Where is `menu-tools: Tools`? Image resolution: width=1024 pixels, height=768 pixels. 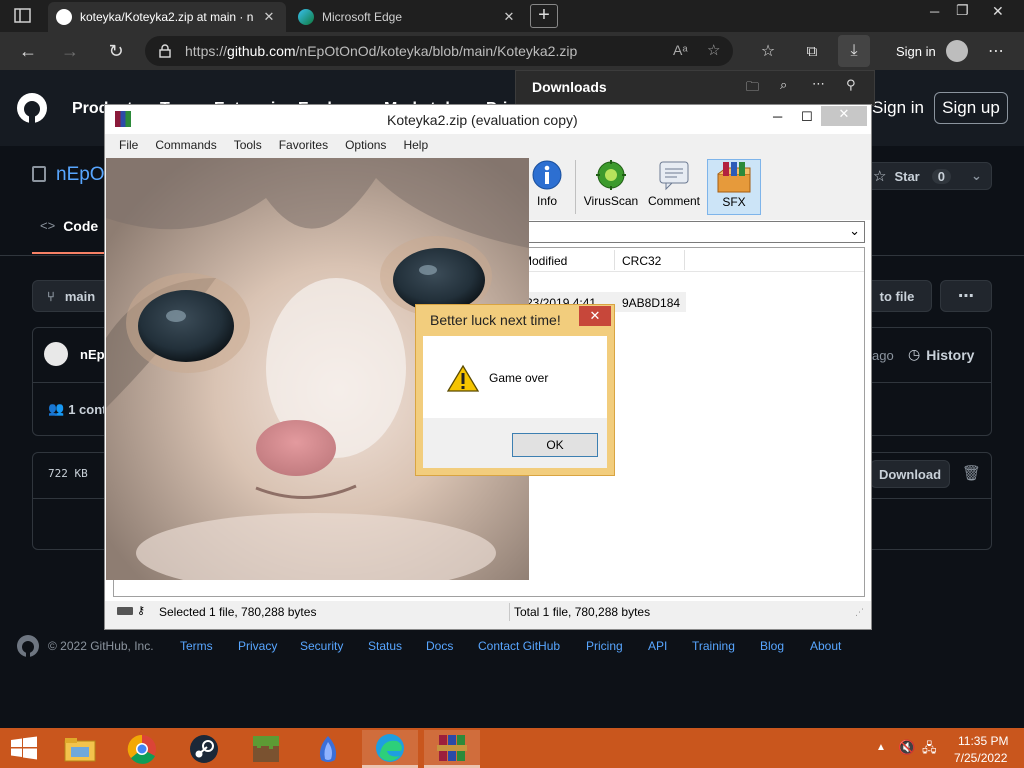 menu-tools: Tools is located at coordinates (248, 145).